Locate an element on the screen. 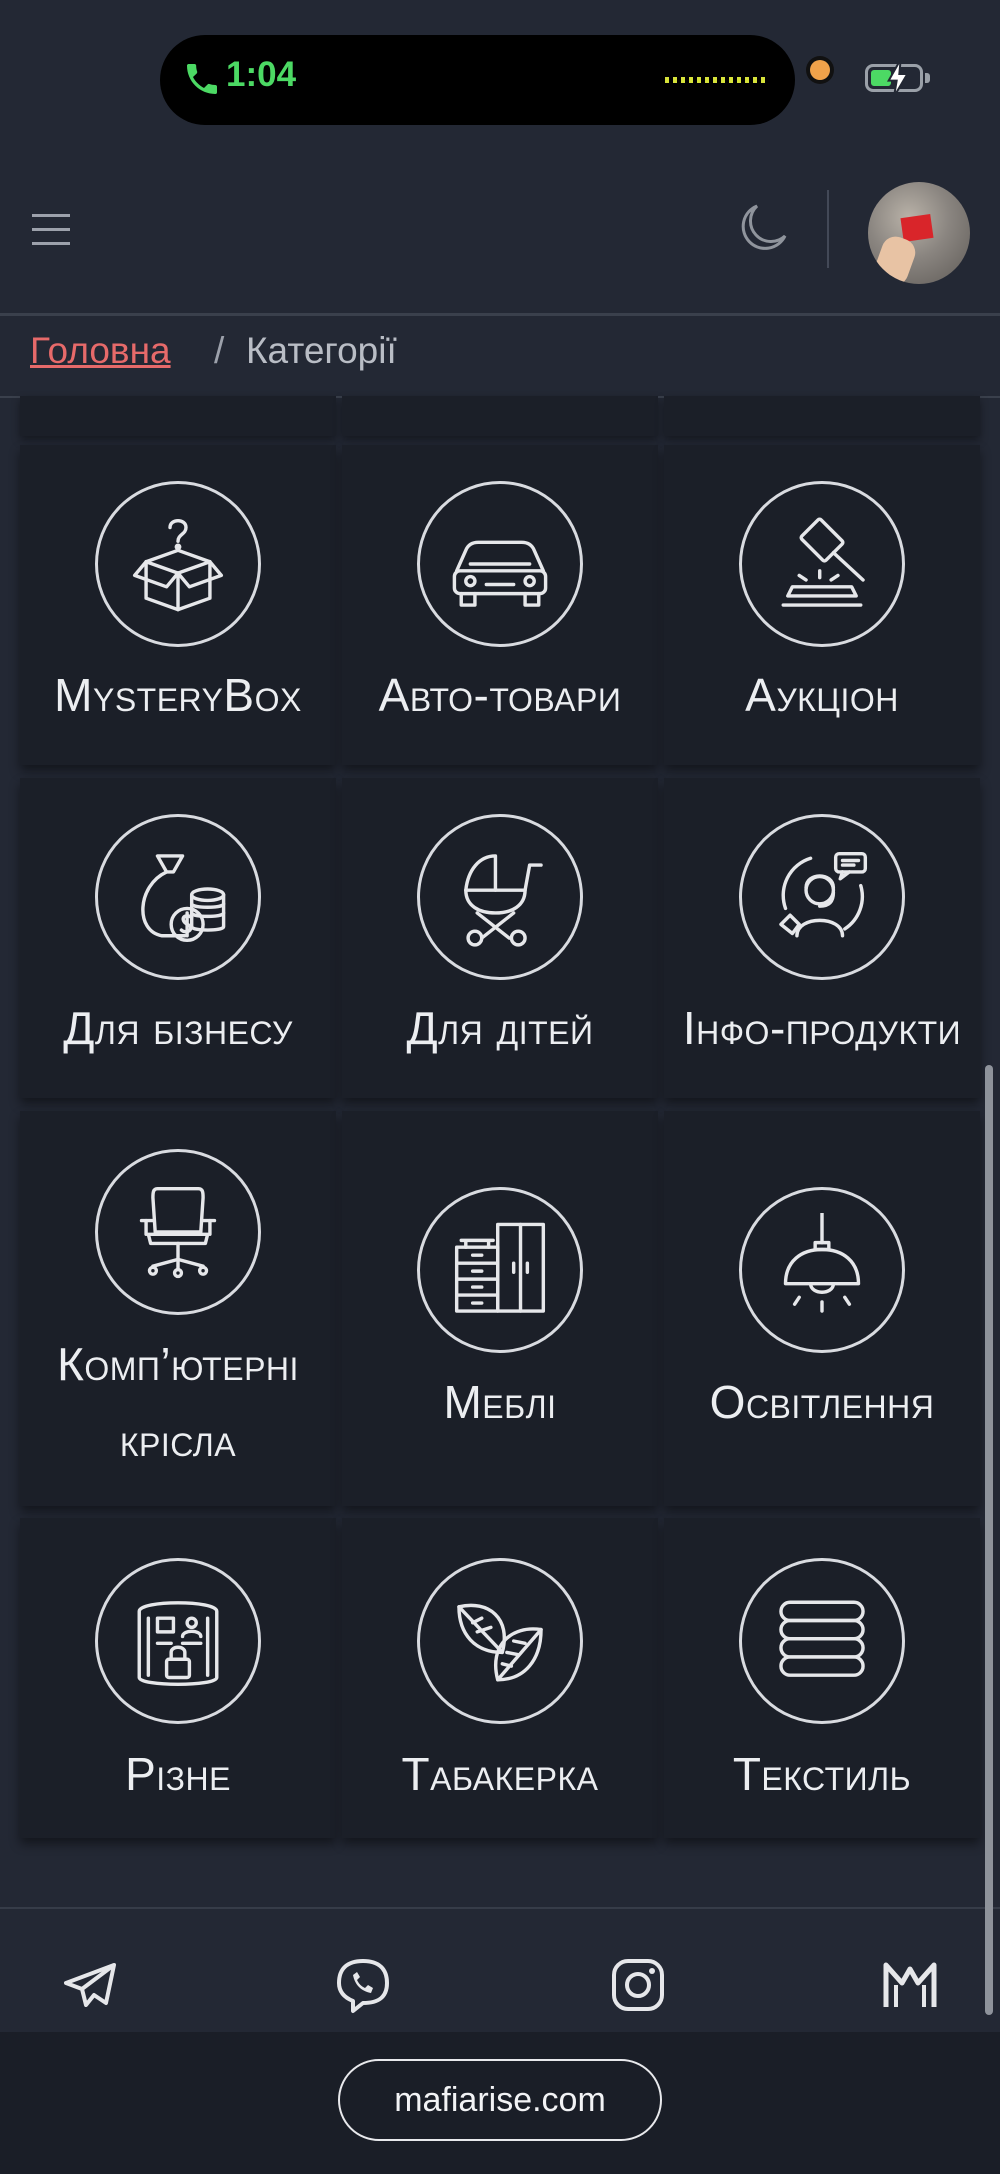  category-label: Табакерка is located at coordinates (500, 1774).